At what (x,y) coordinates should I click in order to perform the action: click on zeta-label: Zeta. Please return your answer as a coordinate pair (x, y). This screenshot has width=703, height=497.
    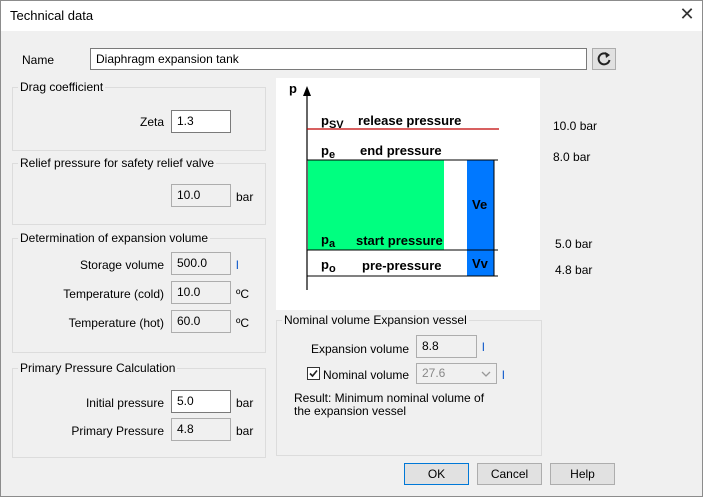
    Looking at the image, I should click on (151, 122).